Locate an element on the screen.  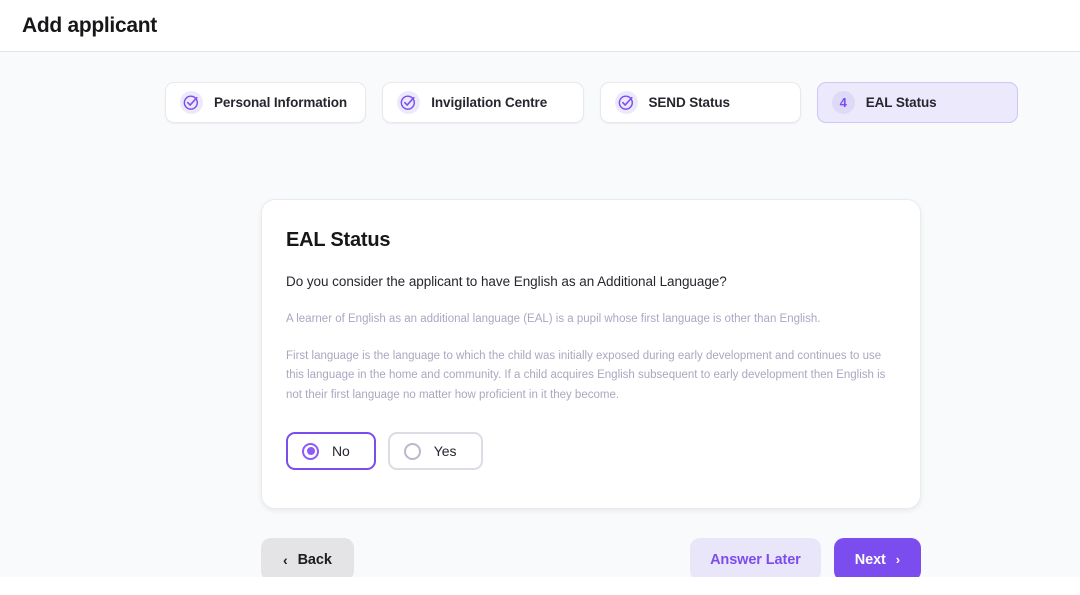
chevron-right-icon: › is located at coordinates (897, 559).